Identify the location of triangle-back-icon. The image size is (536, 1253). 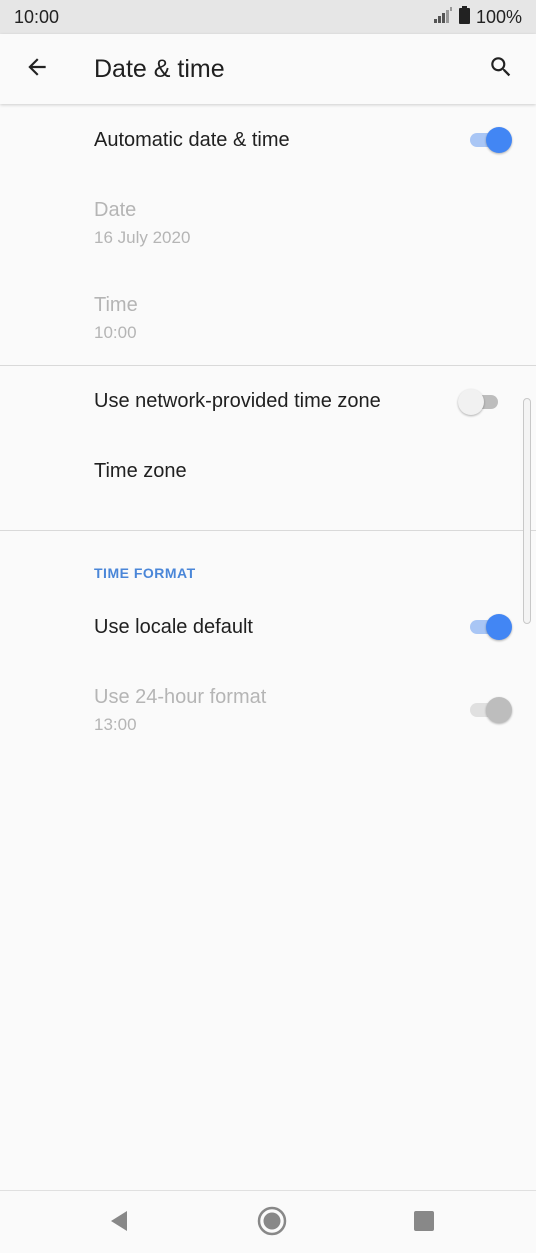
(119, 1223).